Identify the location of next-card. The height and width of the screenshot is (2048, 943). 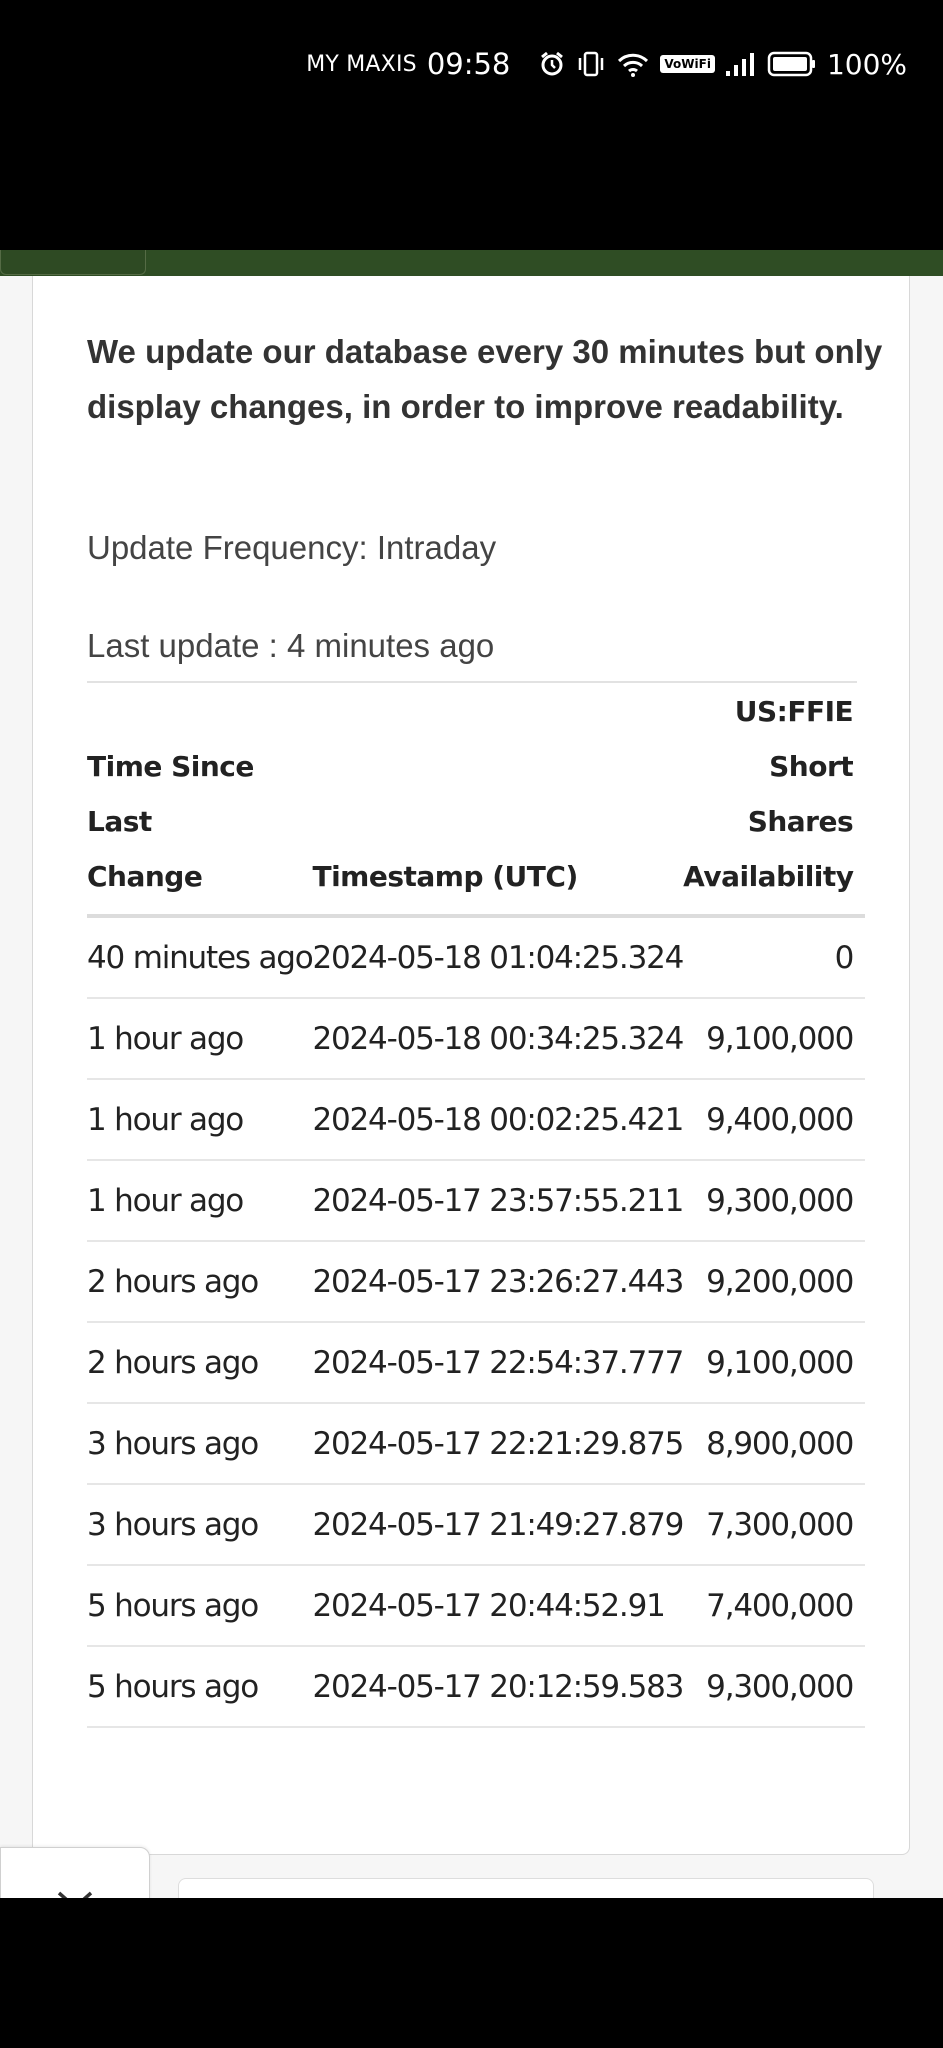
(526, 1888).